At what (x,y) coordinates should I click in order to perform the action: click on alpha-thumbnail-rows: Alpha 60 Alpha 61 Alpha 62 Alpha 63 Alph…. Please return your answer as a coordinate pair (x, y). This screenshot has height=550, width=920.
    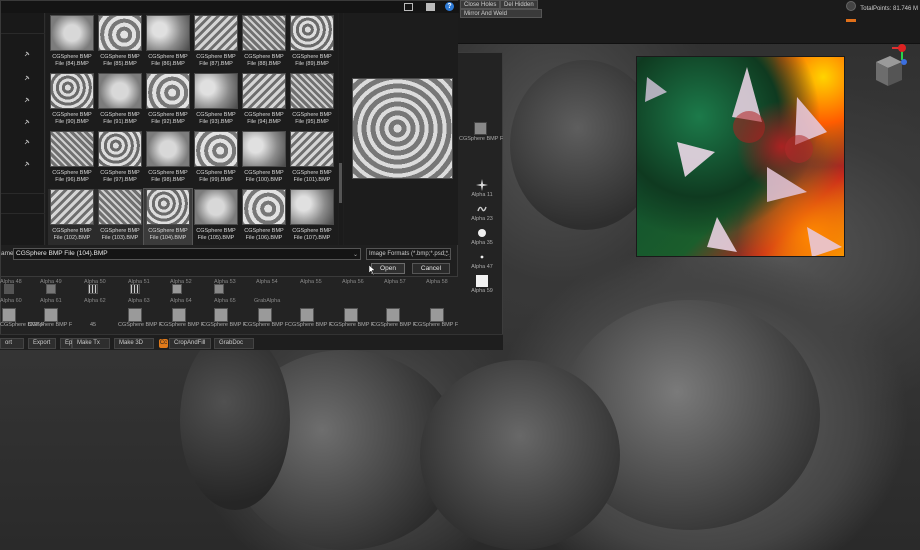
    Looking at the image, I should click on (230, 303).